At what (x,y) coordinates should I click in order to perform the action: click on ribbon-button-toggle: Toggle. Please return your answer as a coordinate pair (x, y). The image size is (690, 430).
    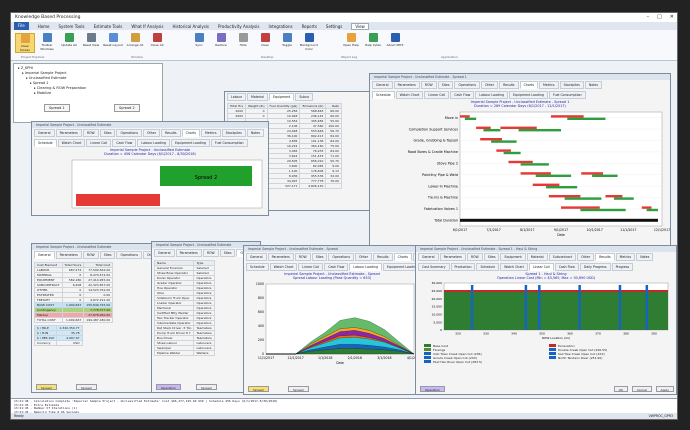
    Looking at the image, I should click on (287, 40).